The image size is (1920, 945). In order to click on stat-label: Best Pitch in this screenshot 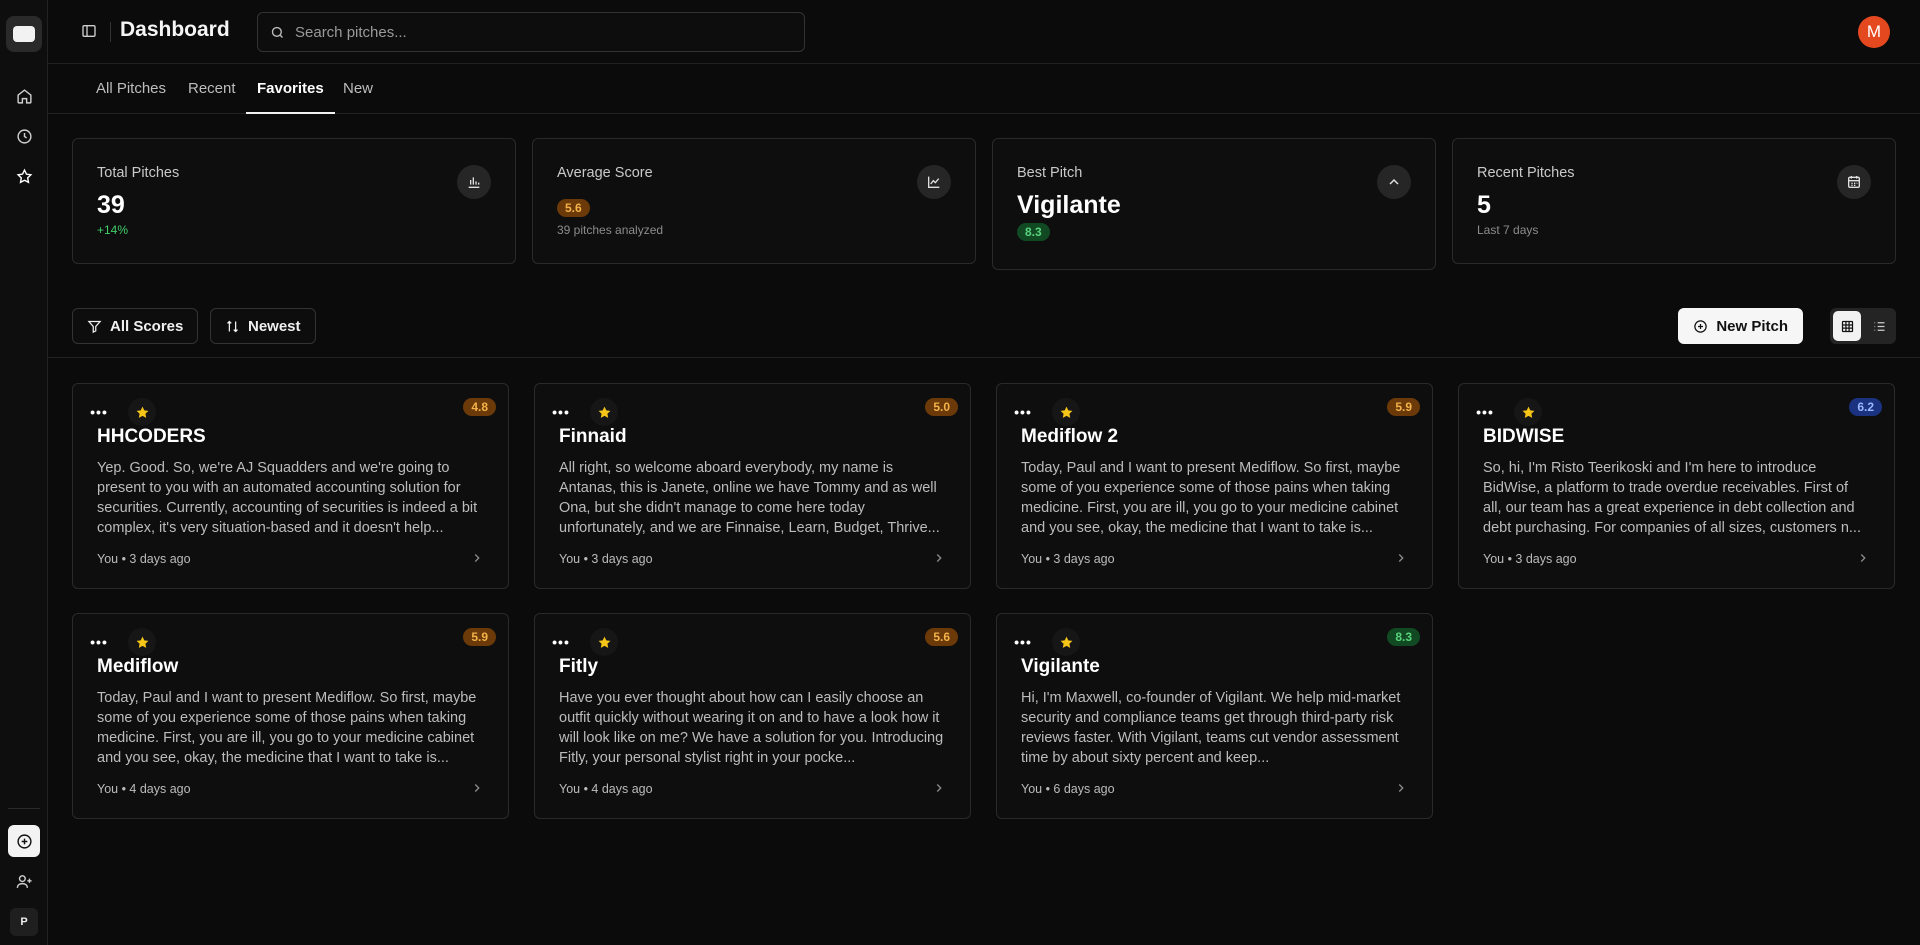, I will do `click(1050, 173)`.